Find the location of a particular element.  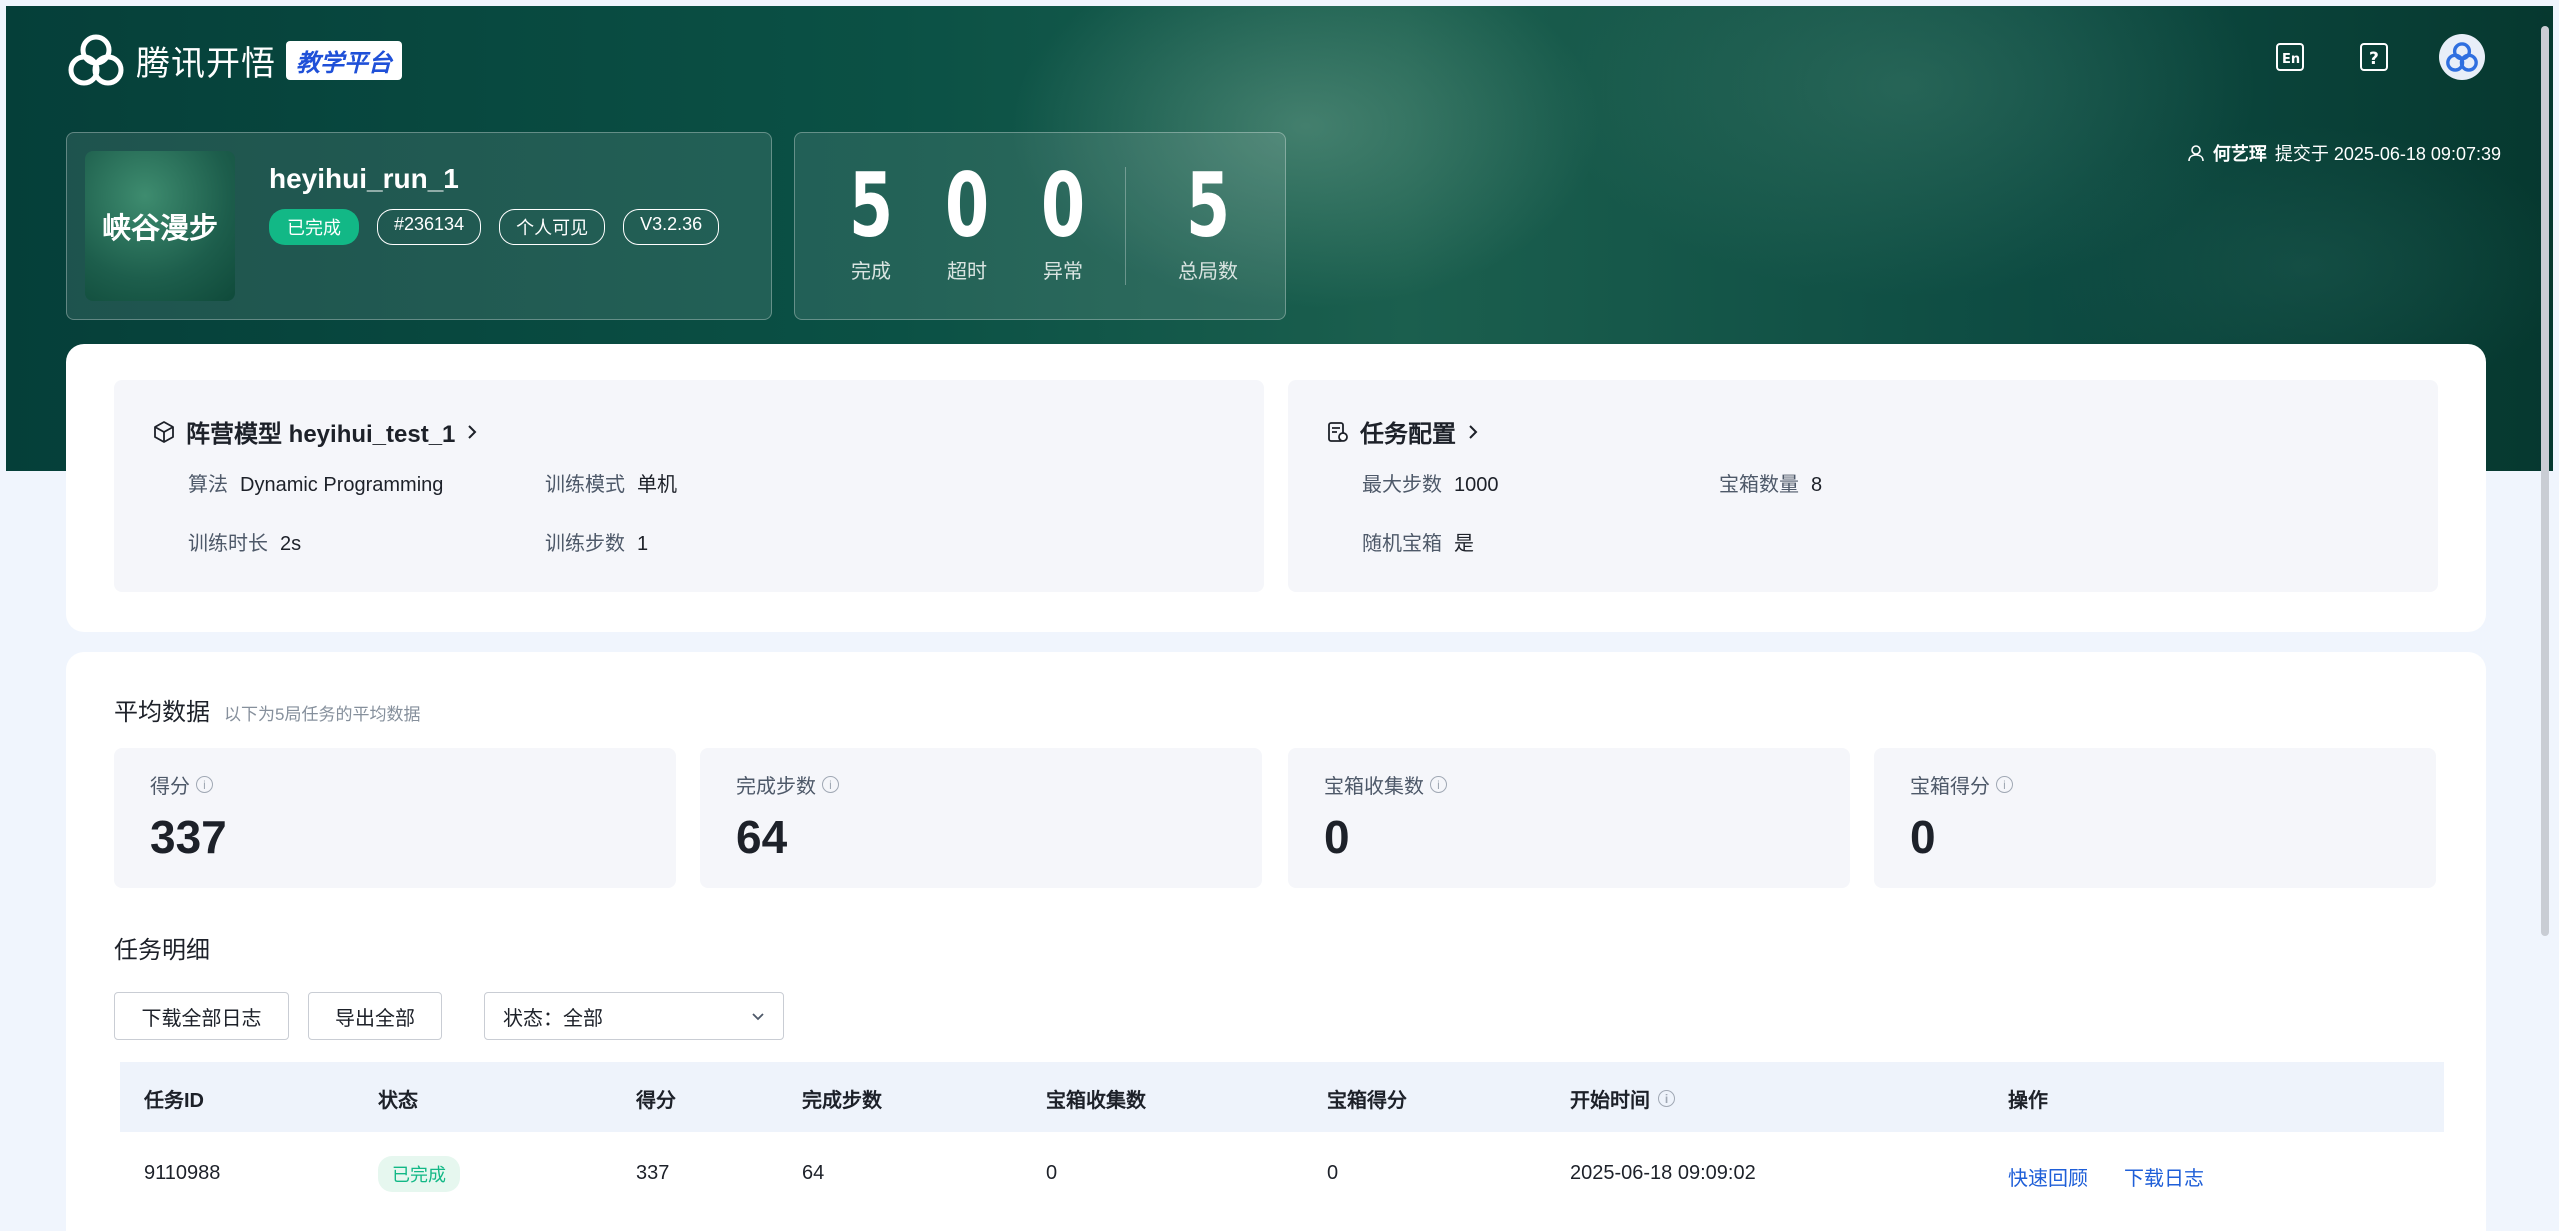

avg-label: 宝箱得分 i is located at coordinates (1961, 784).